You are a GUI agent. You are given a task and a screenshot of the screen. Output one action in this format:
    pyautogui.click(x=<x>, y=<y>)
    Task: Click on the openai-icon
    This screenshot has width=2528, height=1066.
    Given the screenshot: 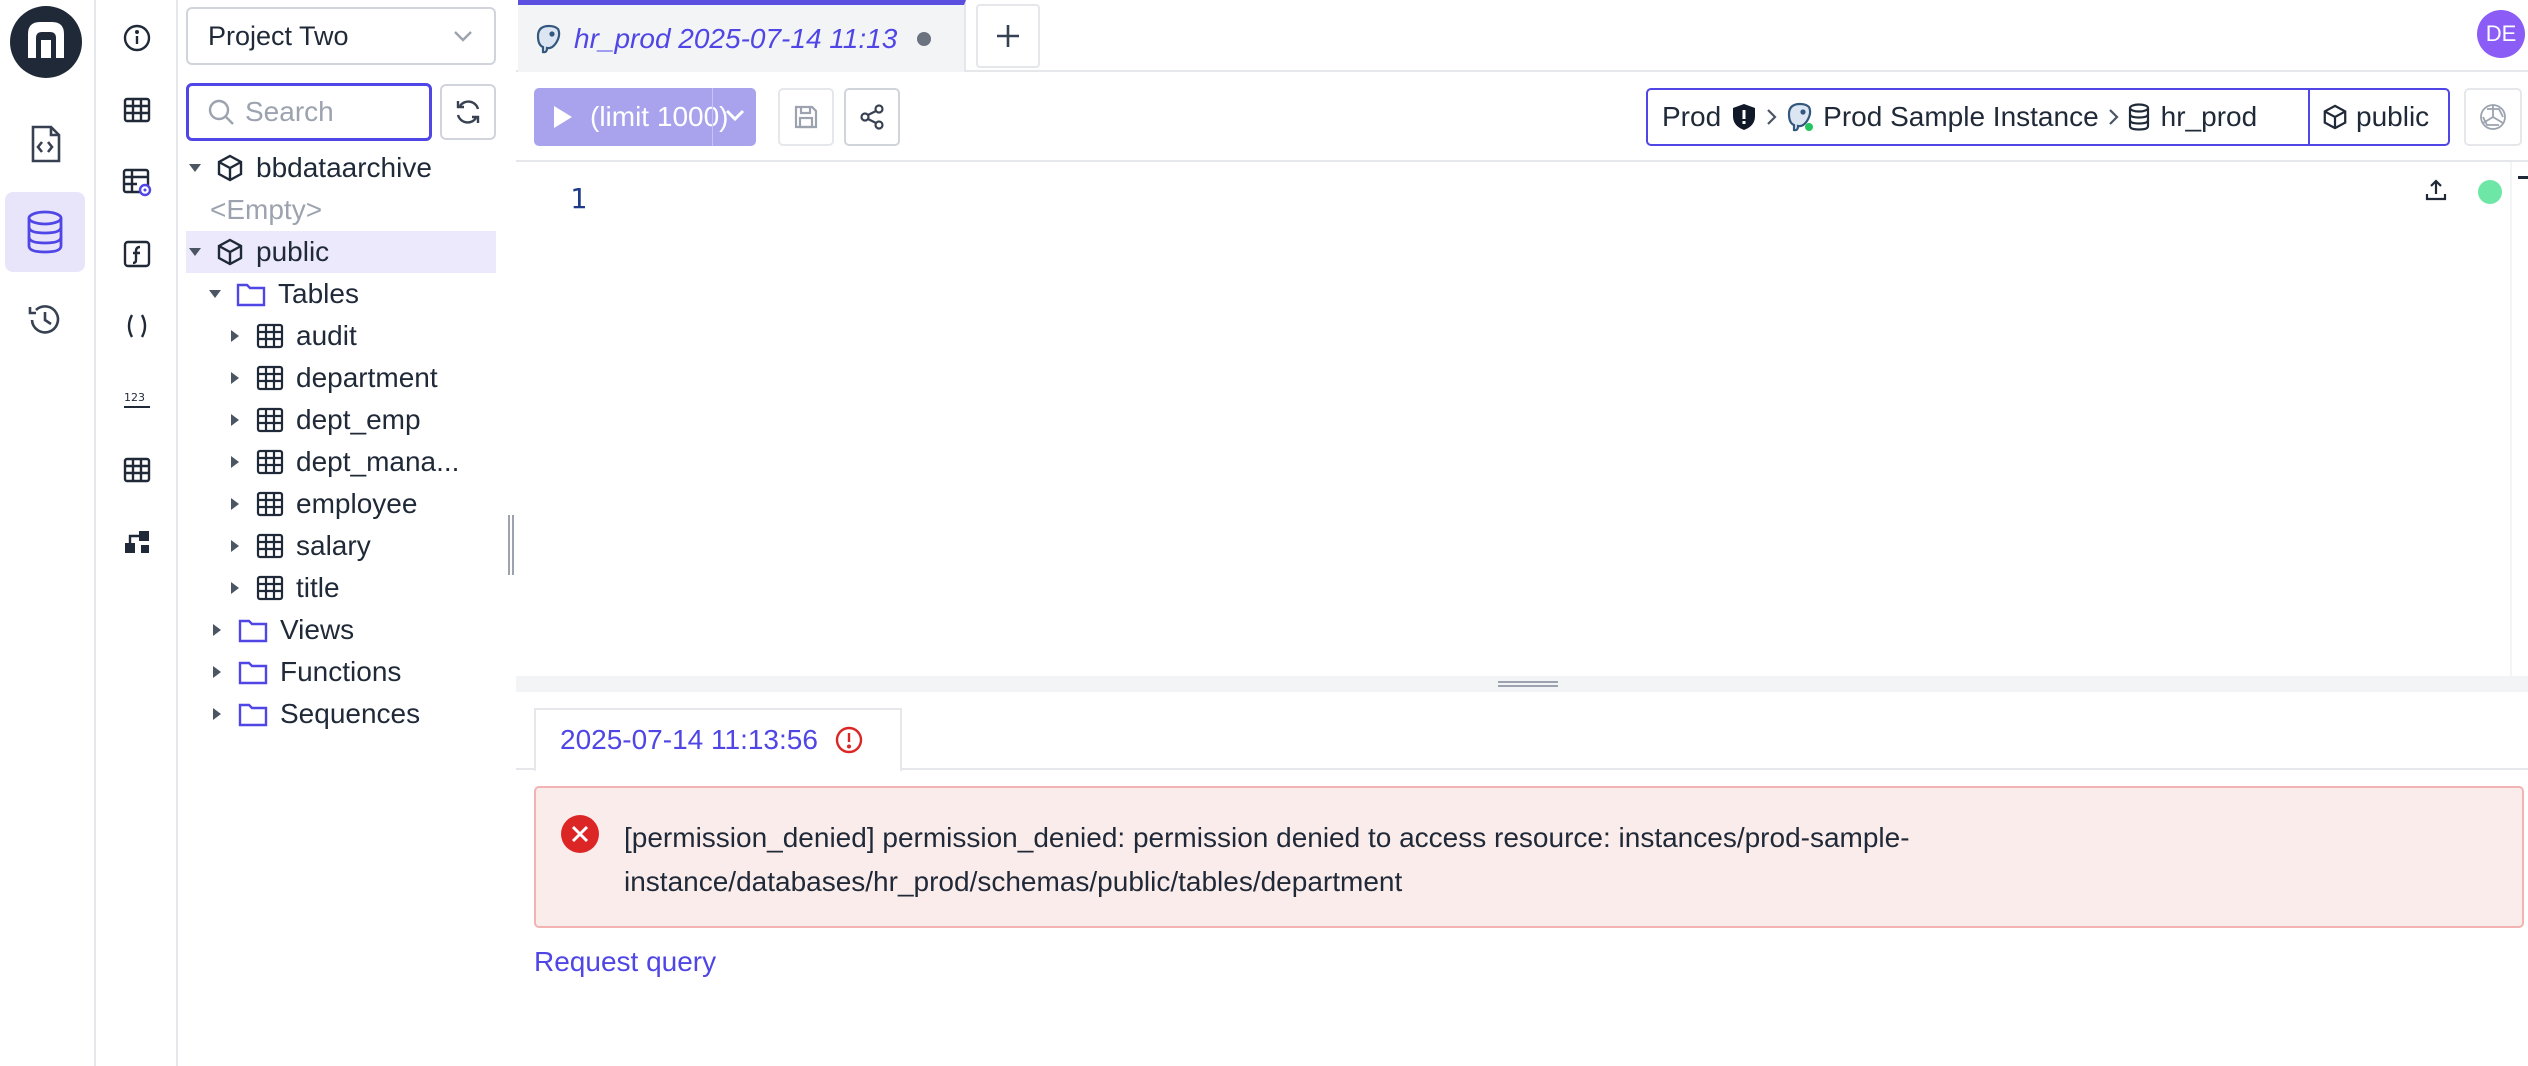 What is the action you would take?
    pyautogui.click(x=2493, y=117)
    